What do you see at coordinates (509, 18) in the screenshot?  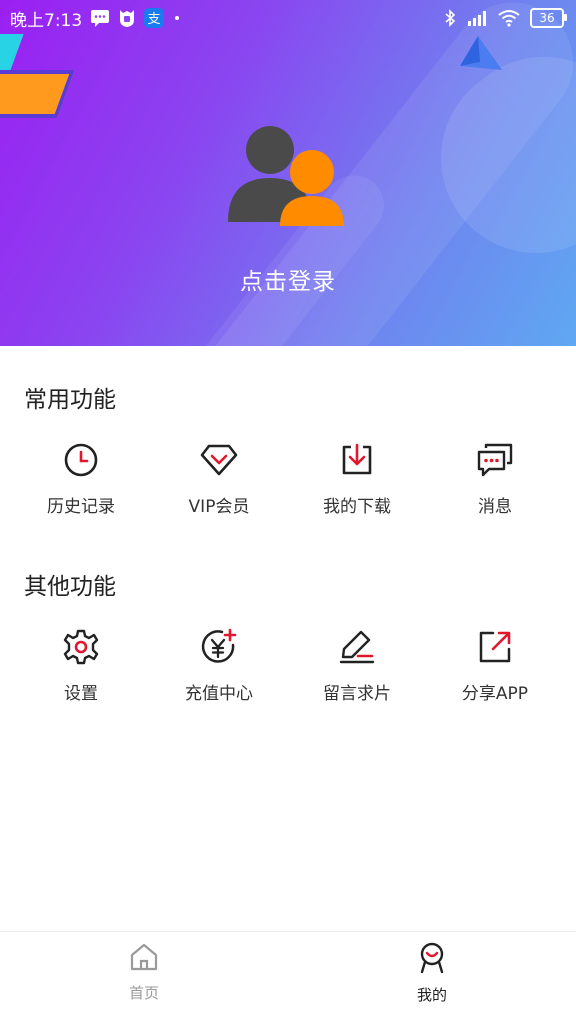 I see `wifi-icon` at bounding box center [509, 18].